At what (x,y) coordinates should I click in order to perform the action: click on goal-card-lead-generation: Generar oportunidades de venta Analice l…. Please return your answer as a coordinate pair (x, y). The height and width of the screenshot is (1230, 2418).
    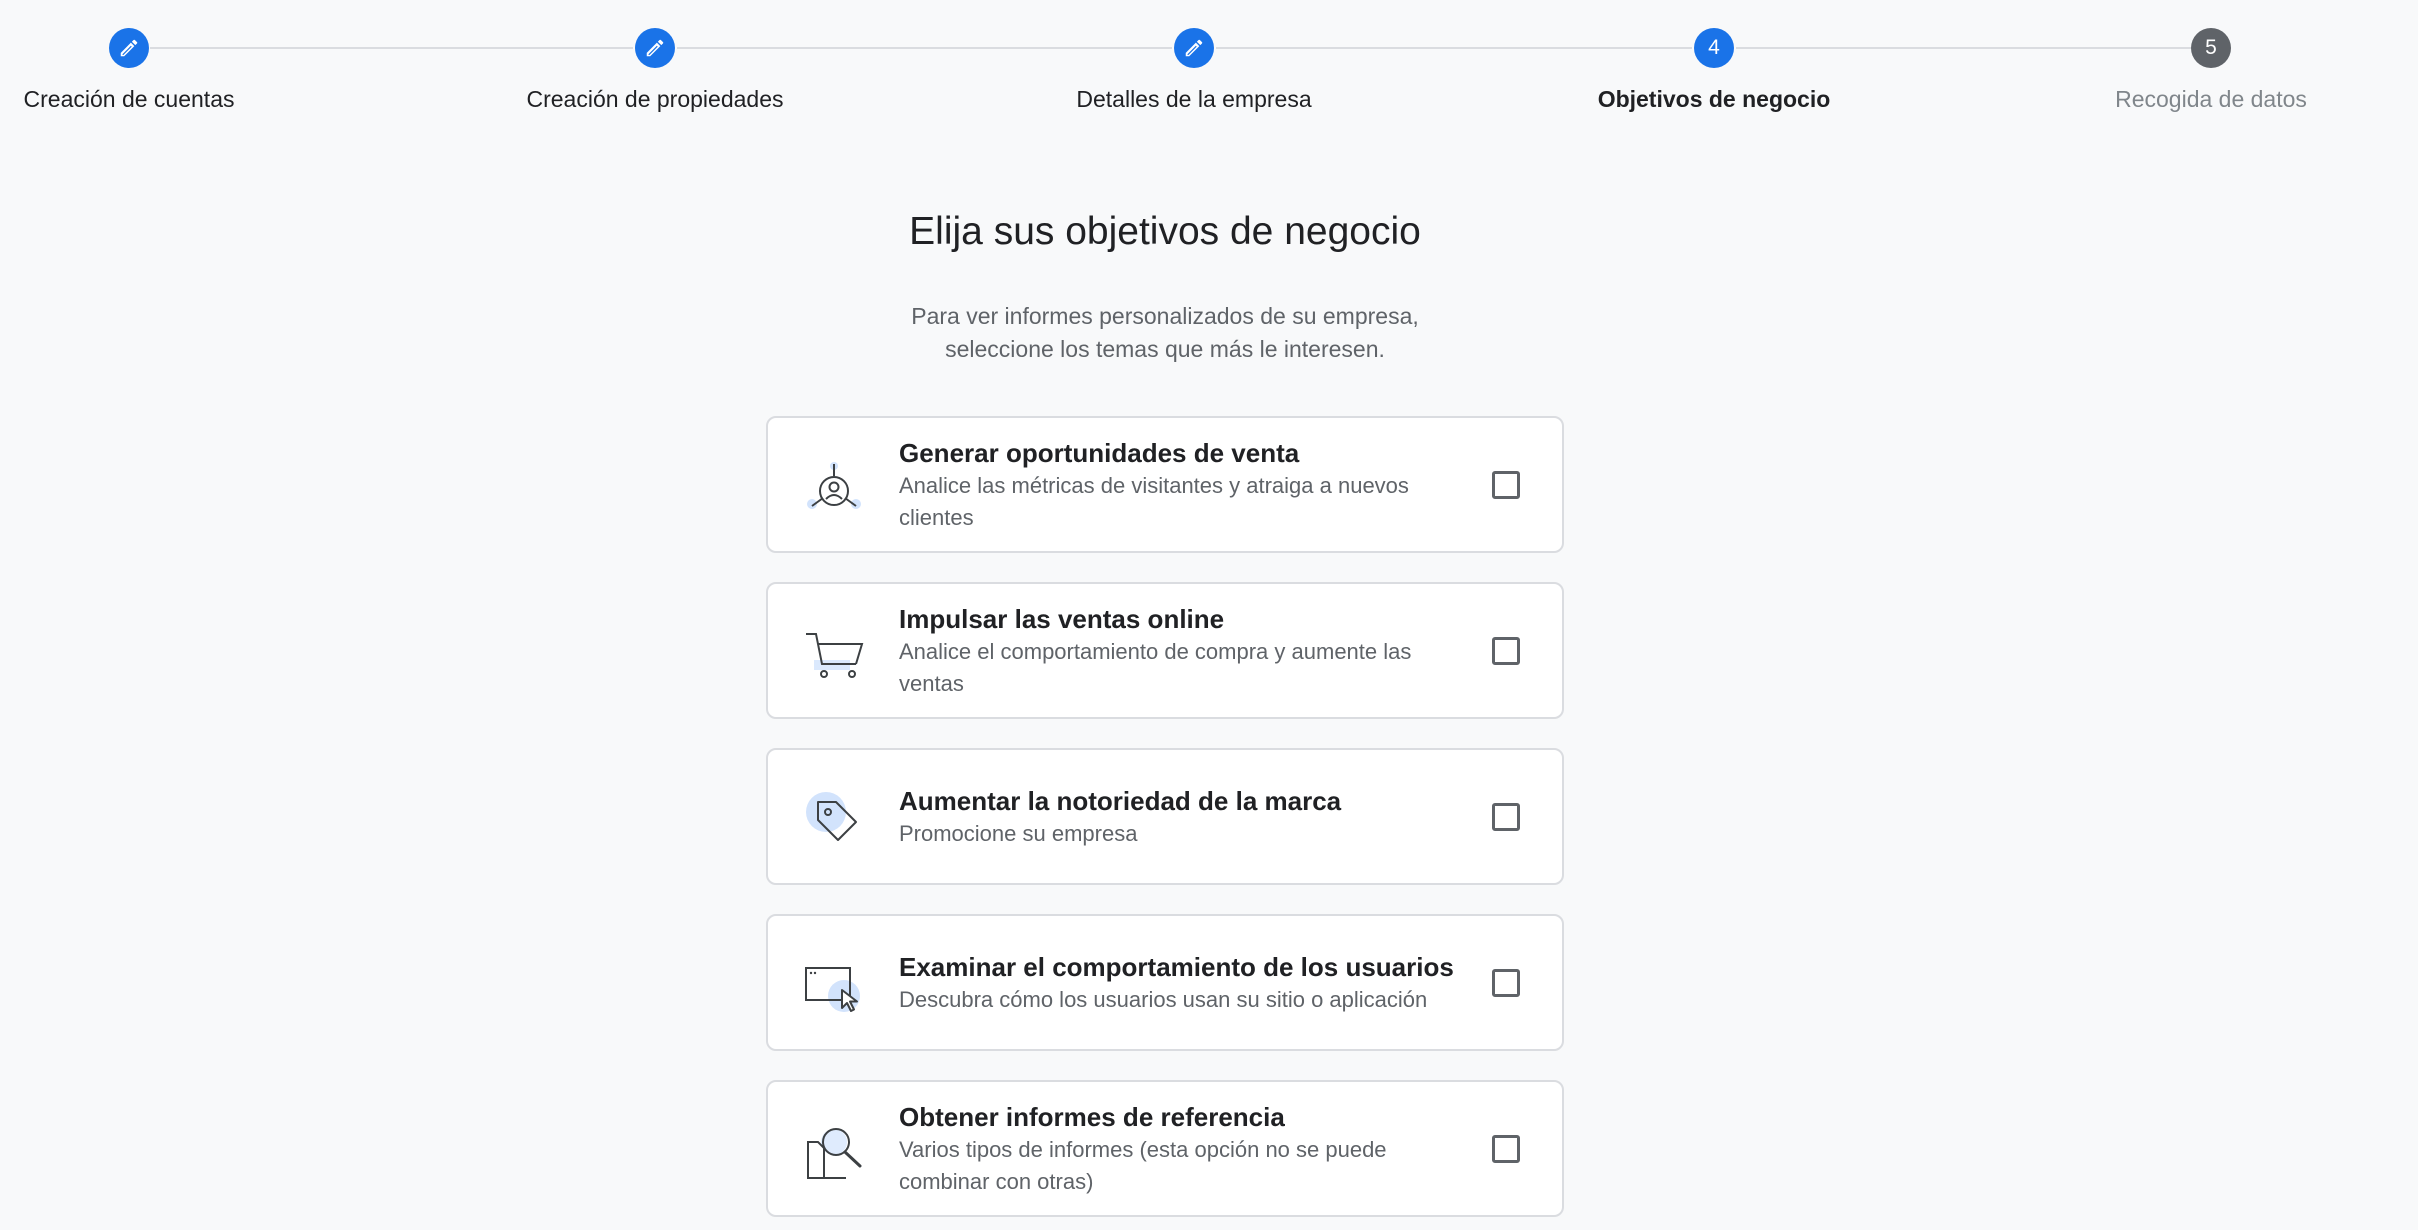
    Looking at the image, I should click on (1165, 484).